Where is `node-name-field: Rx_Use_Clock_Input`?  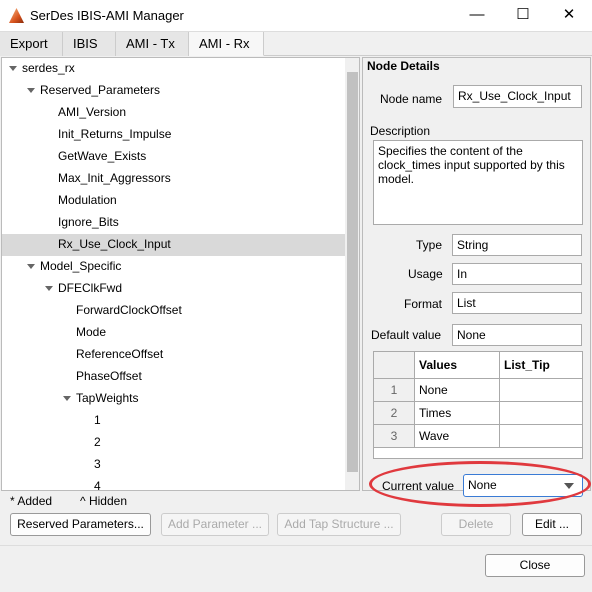
node-name-field: Rx_Use_Clock_Input is located at coordinates (517, 96).